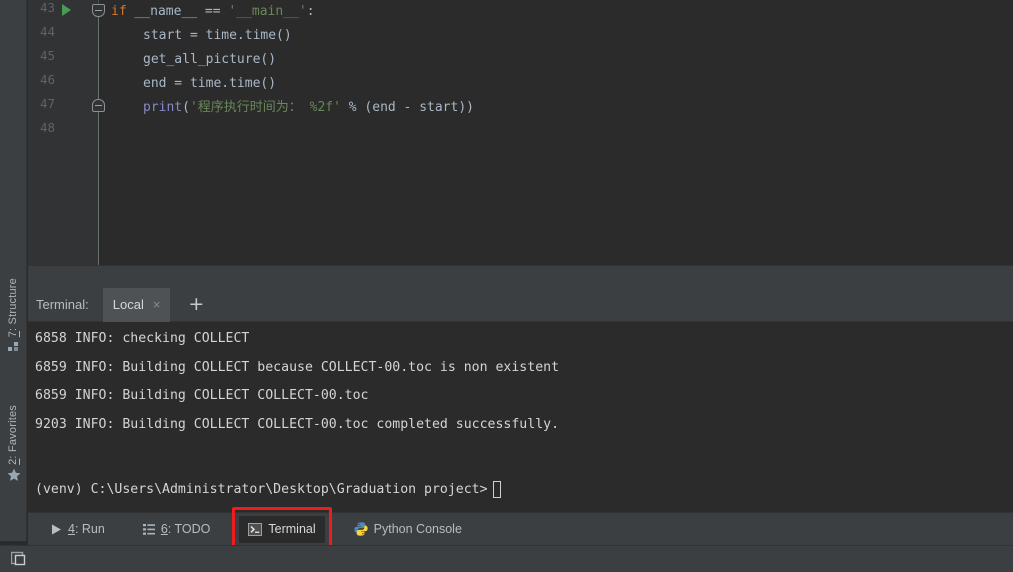 Image resolution: width=1013 pixels, height=572 pixels. I want to click on terminal-tab-local: Local ×, so click(136, 304).